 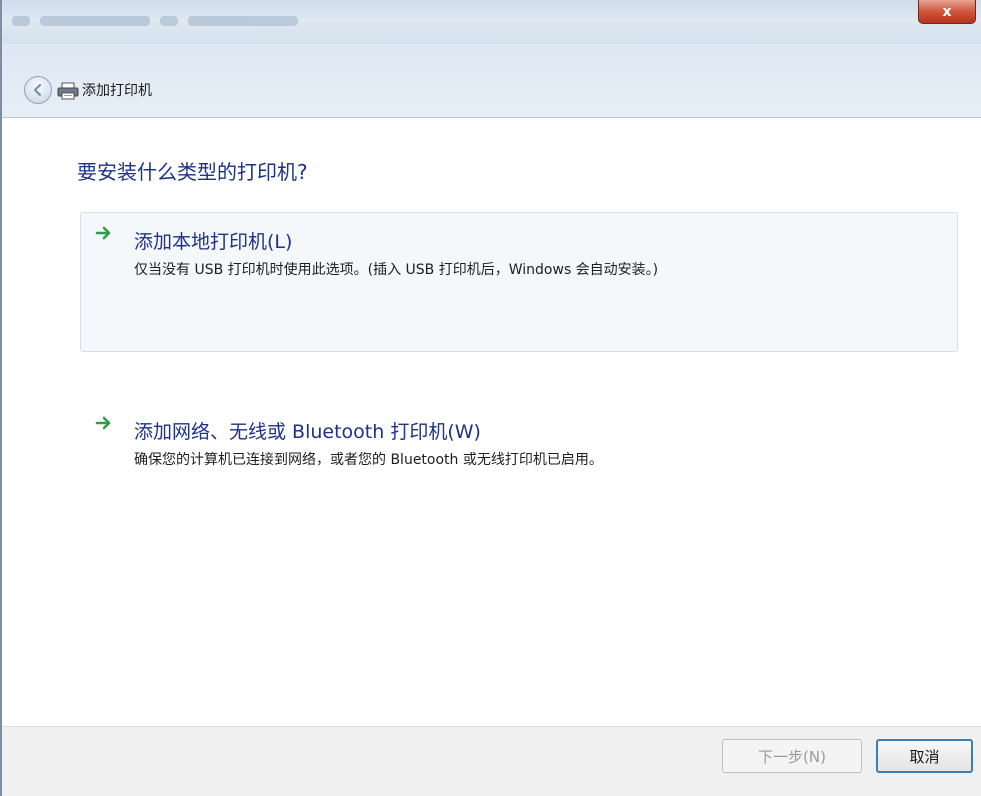 I want to click on back-arrow-icon, so click(x=37, y=90).